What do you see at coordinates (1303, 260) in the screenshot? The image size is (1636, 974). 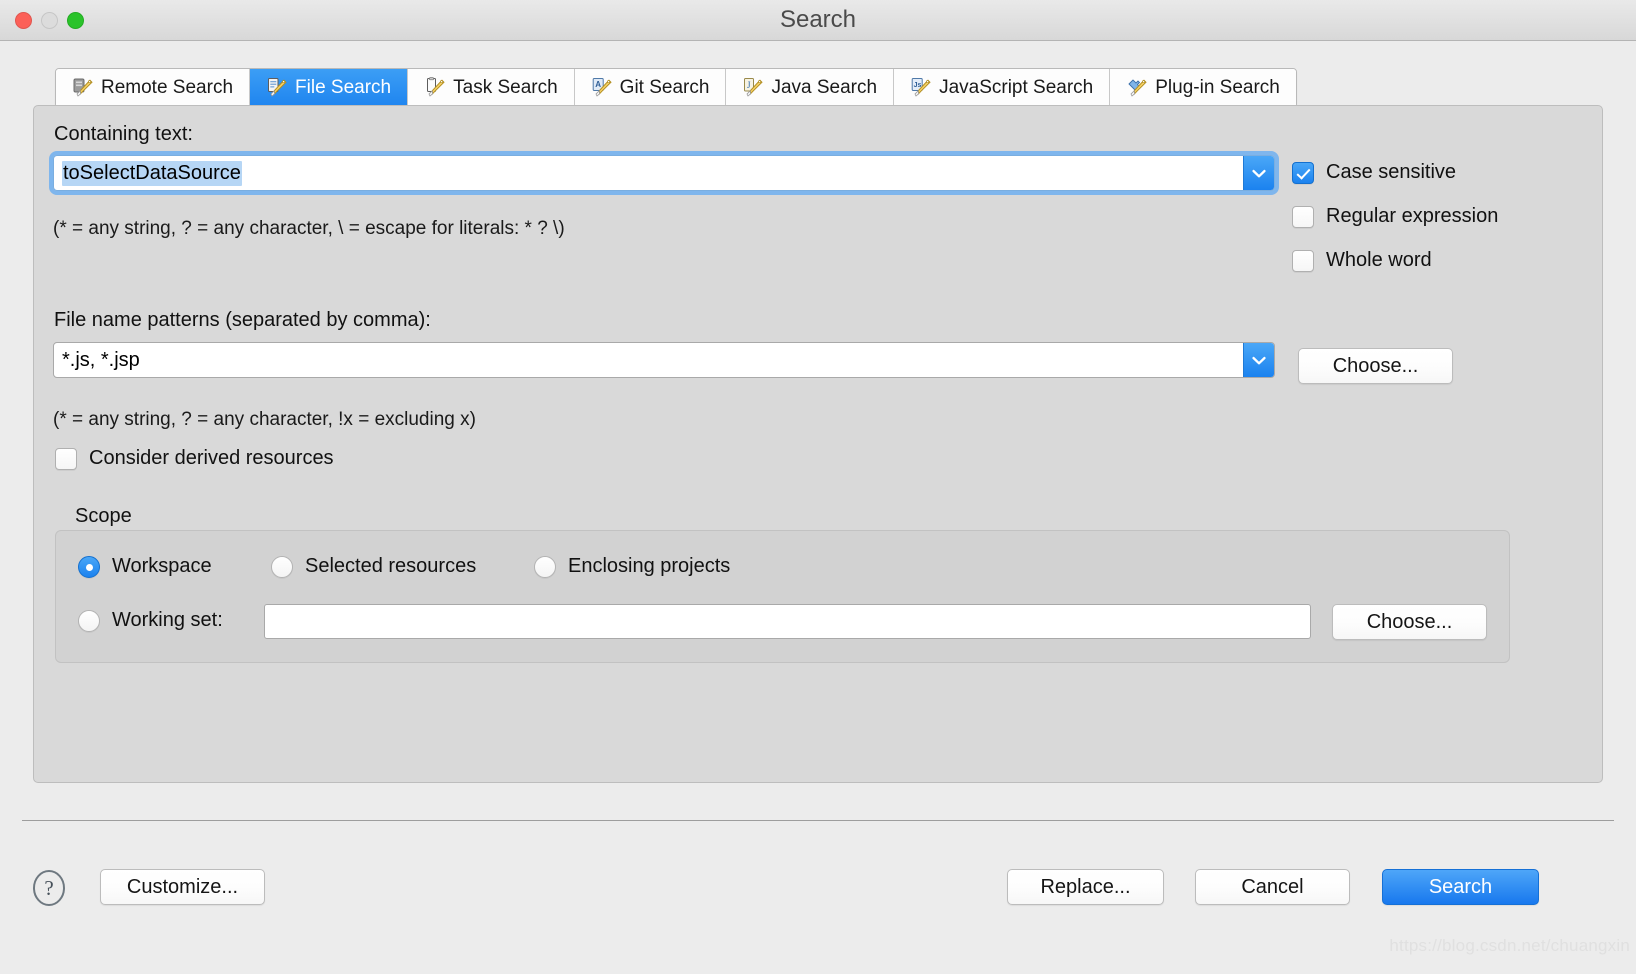 I see `whole-word-checkbox` at bounding box center [1303, 260].